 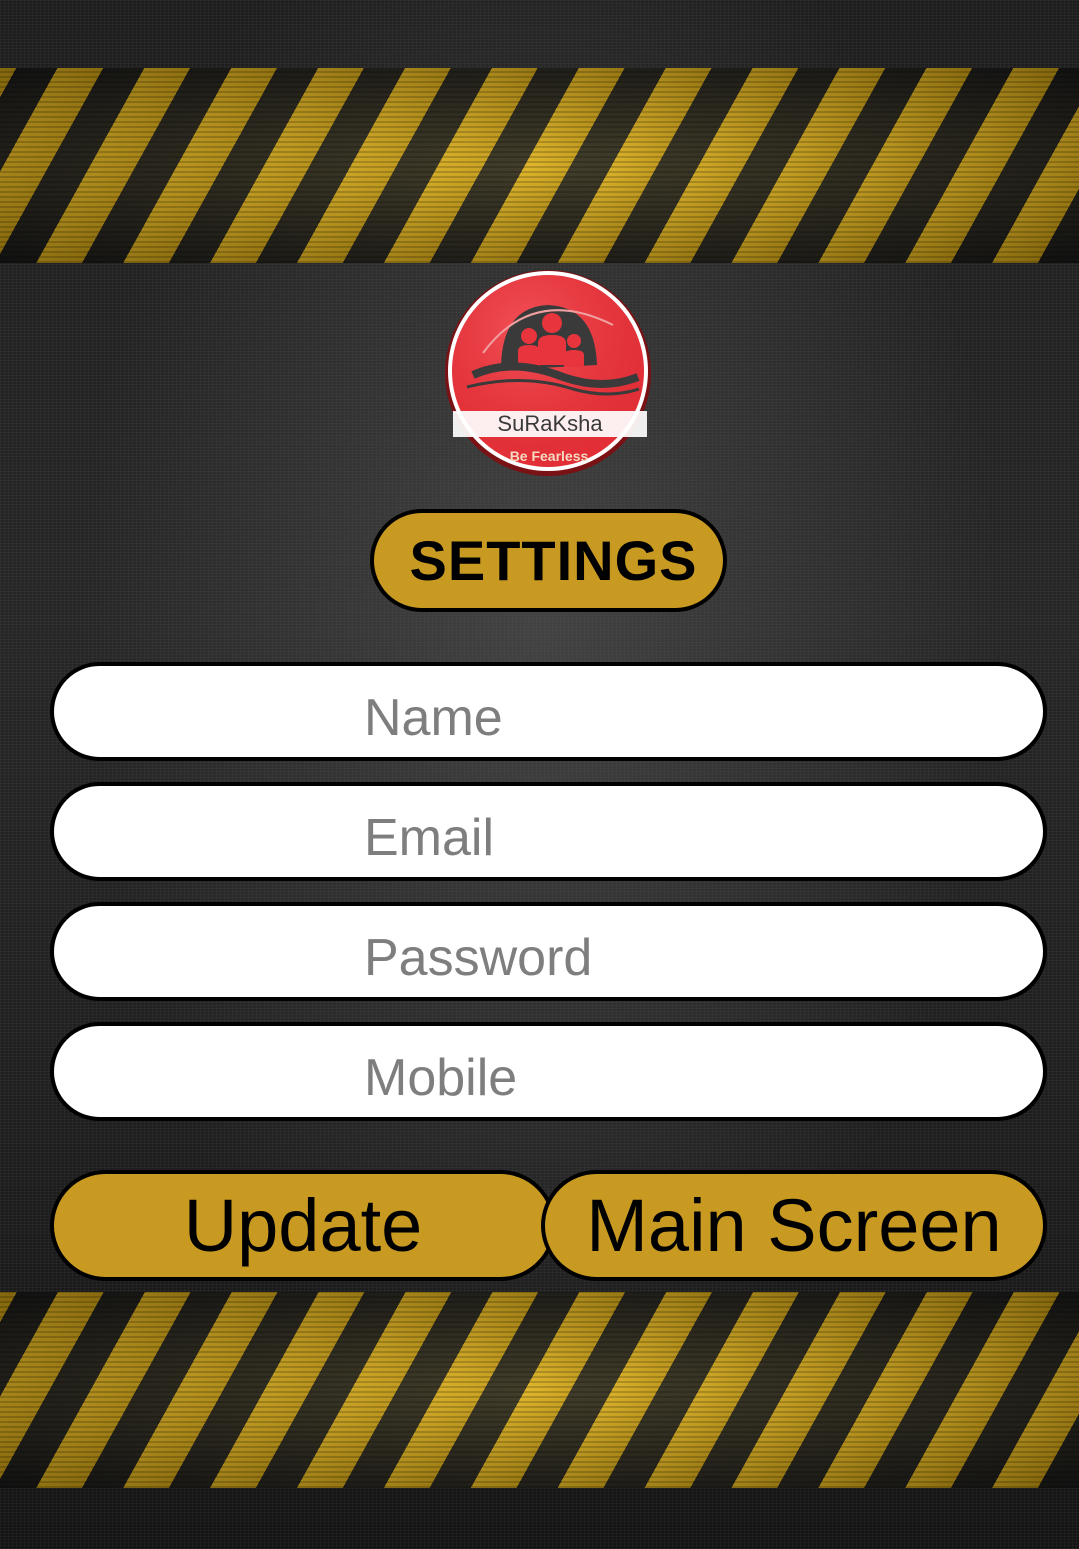 What do you see at coordinates (539, 165) in the screenshot?
I see `hazard-stripe-top` at bounding box center [539, 165].